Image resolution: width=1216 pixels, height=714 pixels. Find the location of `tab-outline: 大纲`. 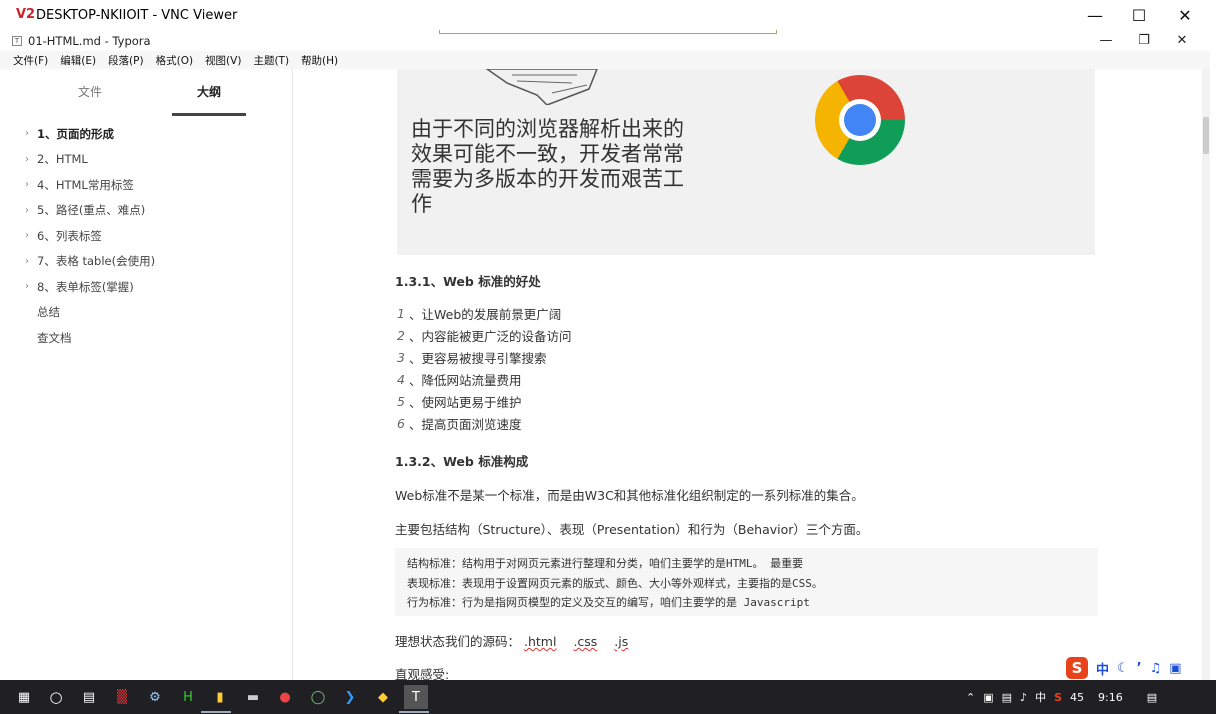

tab-outline: 大纲 is located at coordinates (209, 91).